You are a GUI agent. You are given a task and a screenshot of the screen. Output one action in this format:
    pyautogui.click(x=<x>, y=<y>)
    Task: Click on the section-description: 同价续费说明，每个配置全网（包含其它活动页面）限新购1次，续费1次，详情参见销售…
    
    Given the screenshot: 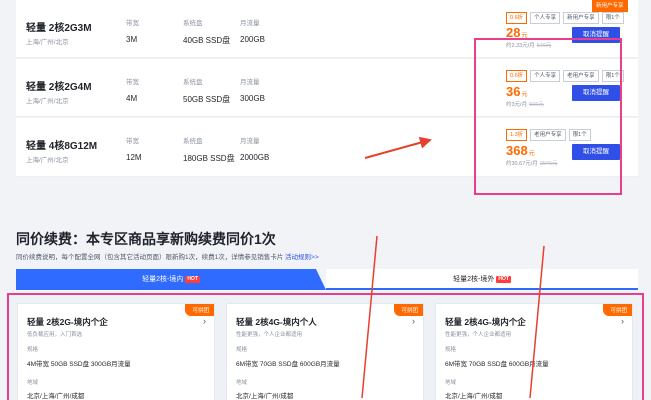 What is the action you would take?
    pyautogui.click(x=167, y=256)
    